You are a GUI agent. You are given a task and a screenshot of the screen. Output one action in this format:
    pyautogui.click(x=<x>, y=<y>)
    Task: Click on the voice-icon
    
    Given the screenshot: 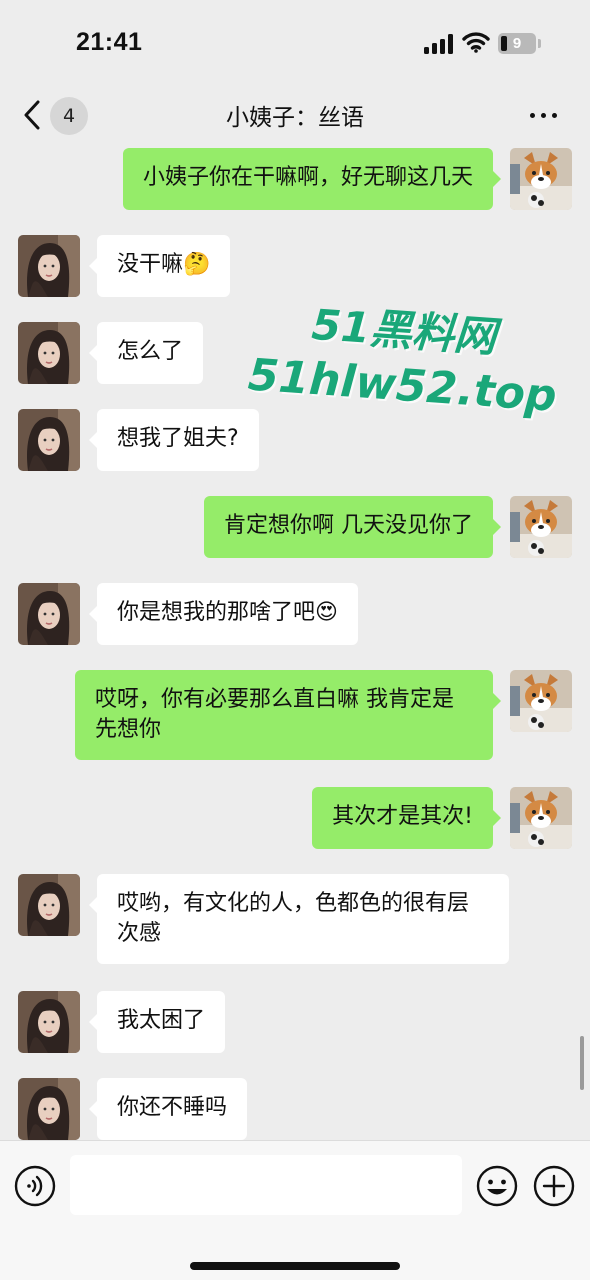 What is the action you would take?
    pyautogui.click(x=35, y=1186)
    